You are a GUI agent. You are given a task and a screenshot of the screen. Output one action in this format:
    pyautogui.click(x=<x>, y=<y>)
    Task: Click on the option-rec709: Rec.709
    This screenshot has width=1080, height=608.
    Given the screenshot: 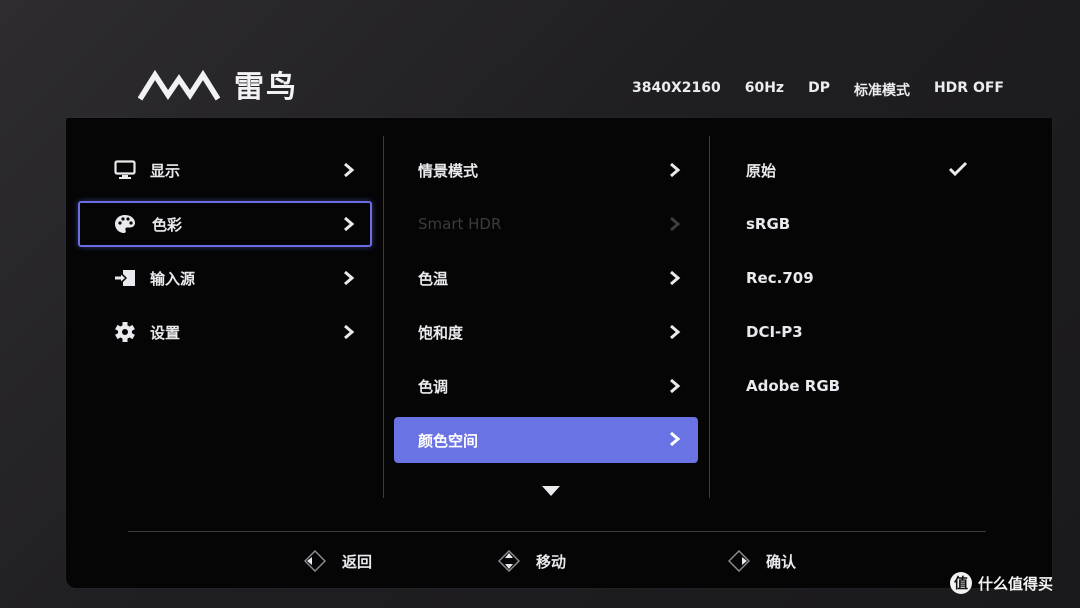 What is the action you would take?
    pyautogui.click(x=867, y=278)
    